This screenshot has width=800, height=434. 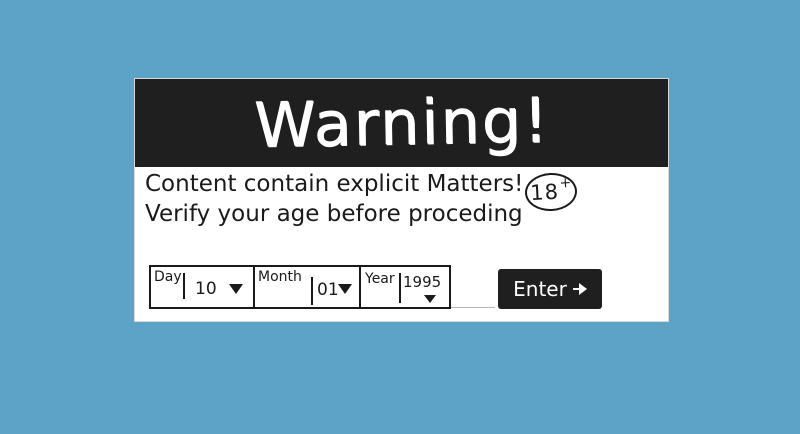 I want to click on year-value: 1995, so click(x=422, y=282).